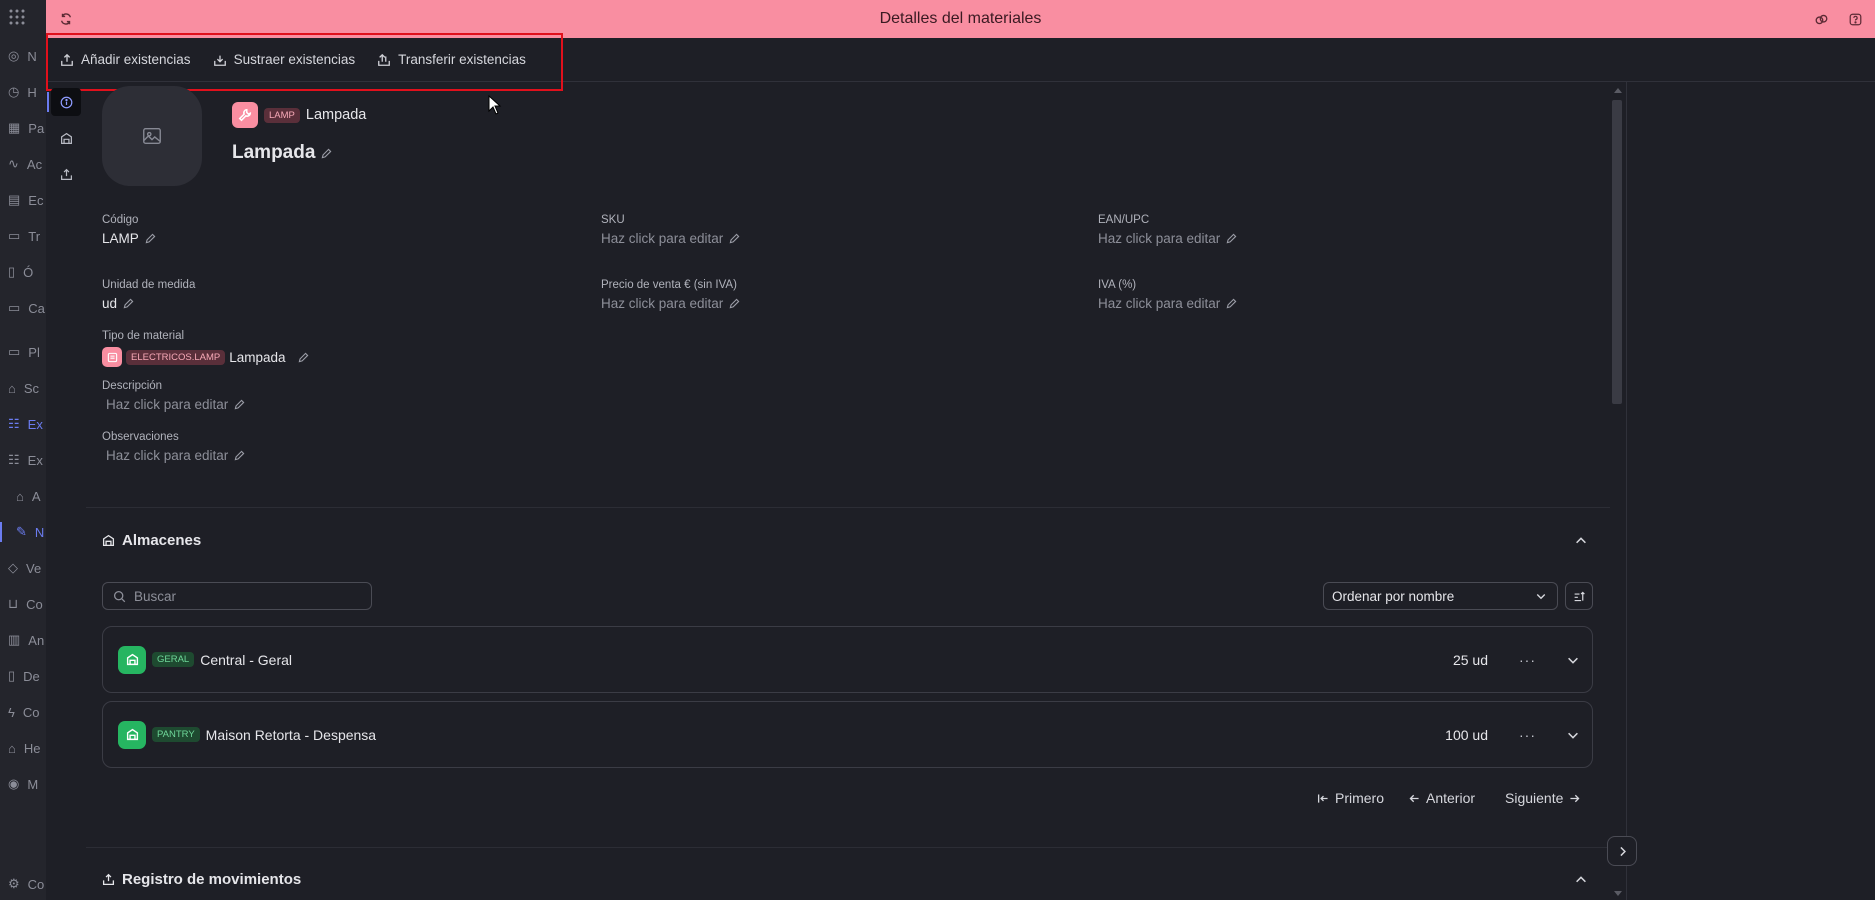 The image size is (1875, 900). I want to click on scrollbar-thumb, so click(1617, 252).